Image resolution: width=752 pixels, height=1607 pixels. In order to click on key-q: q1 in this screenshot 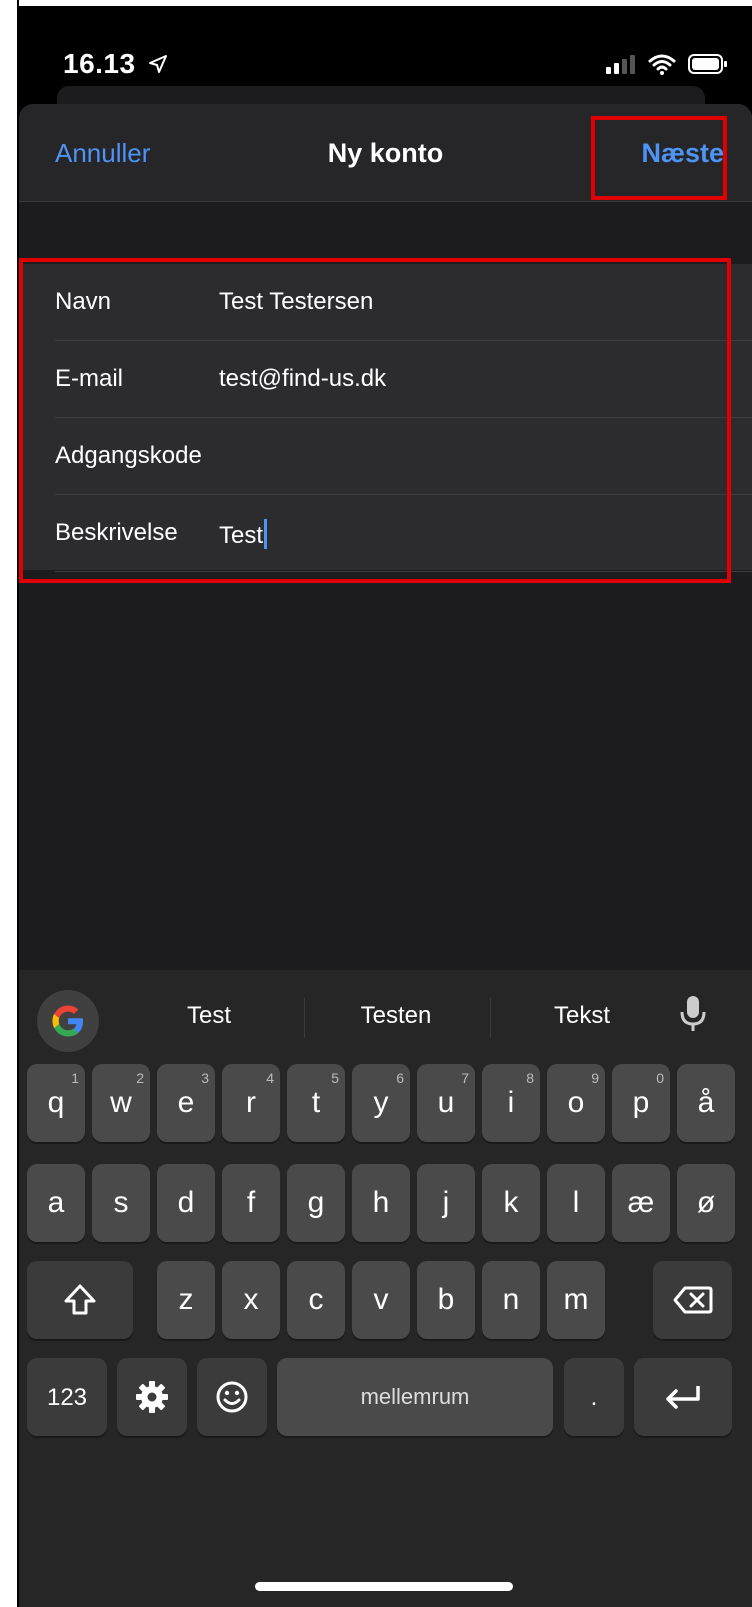, I will do `click(56, 1103)`.